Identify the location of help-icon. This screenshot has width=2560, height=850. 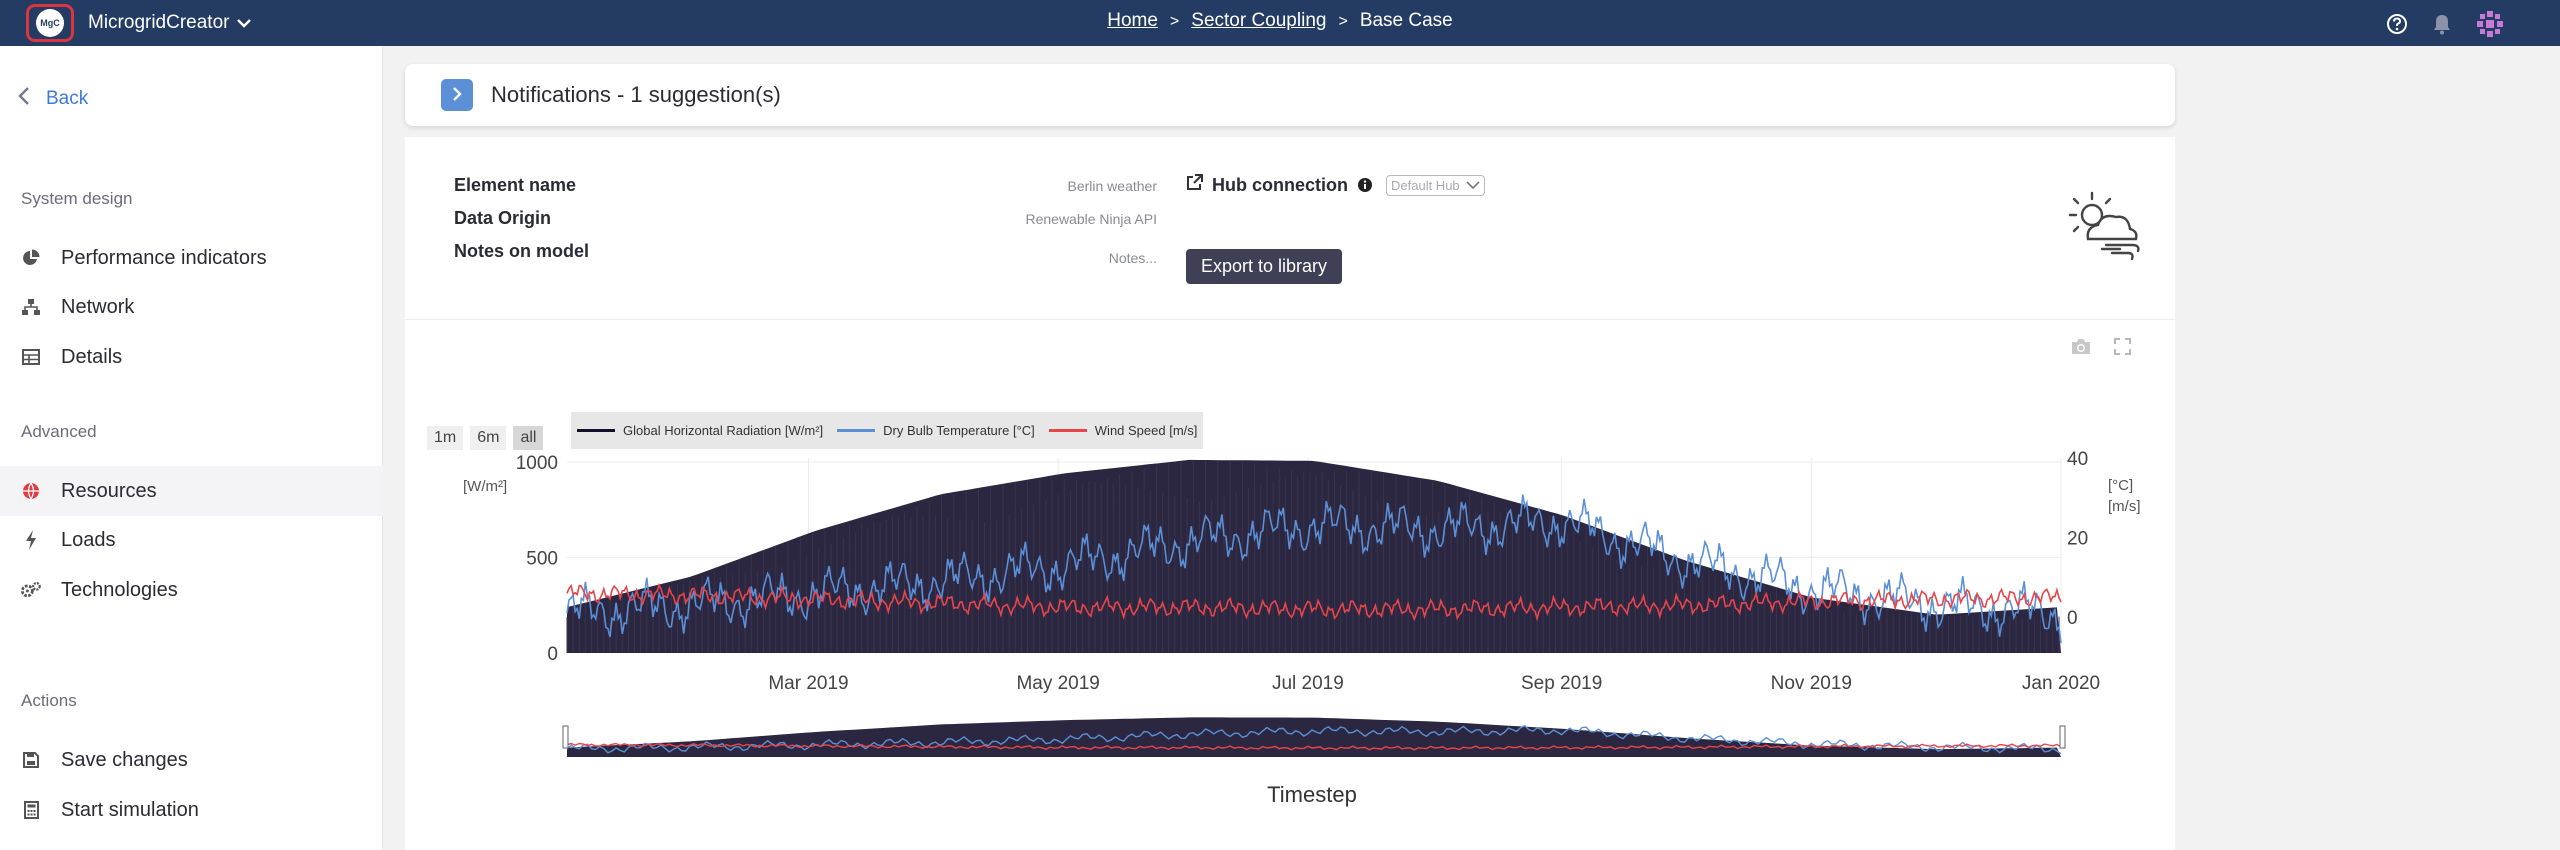
(2397, 24).